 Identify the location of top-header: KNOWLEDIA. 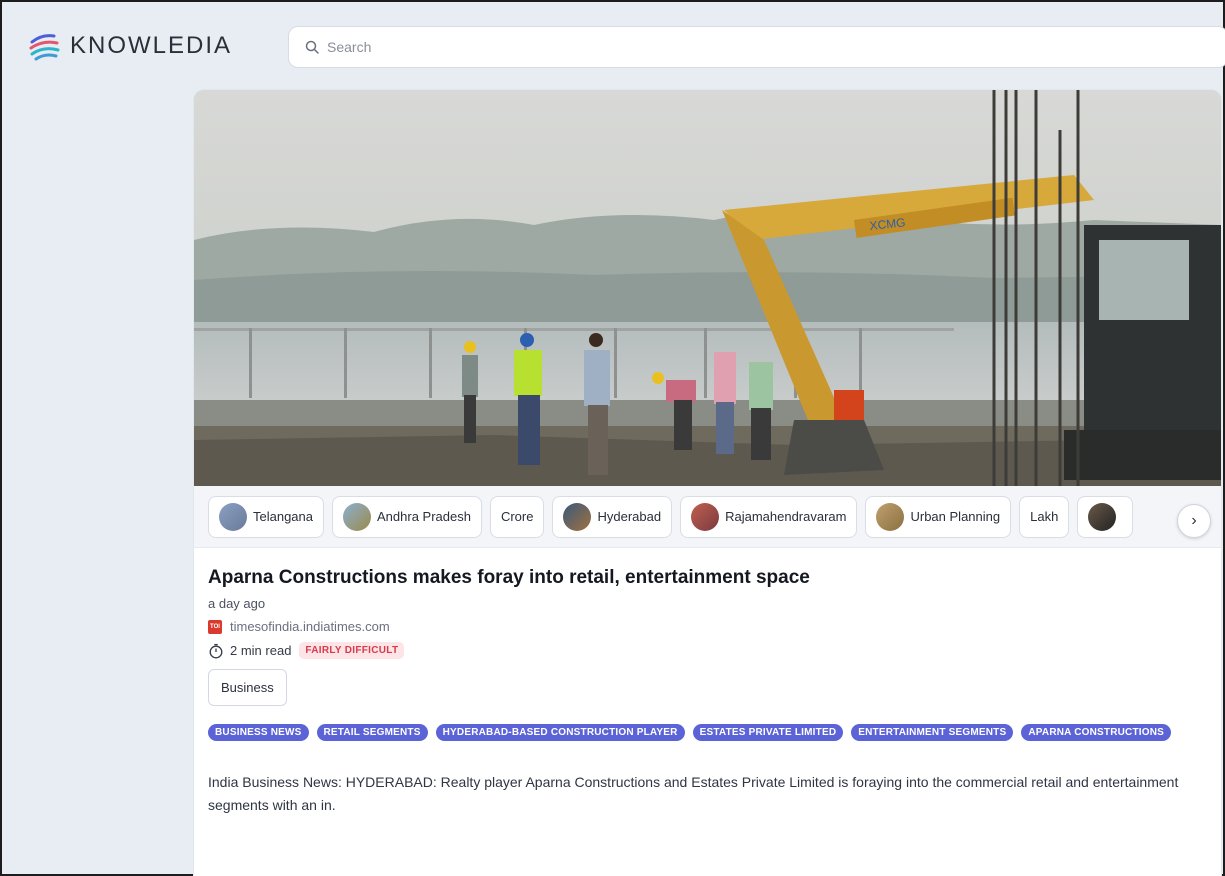
(613, 46).